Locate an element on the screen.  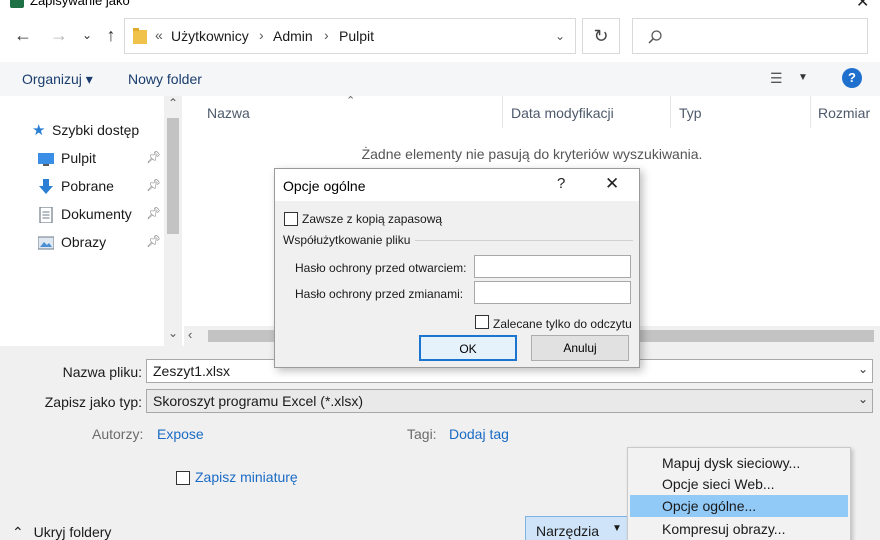
save-thumbnail-checkbox is located at coordinates (183, 478).